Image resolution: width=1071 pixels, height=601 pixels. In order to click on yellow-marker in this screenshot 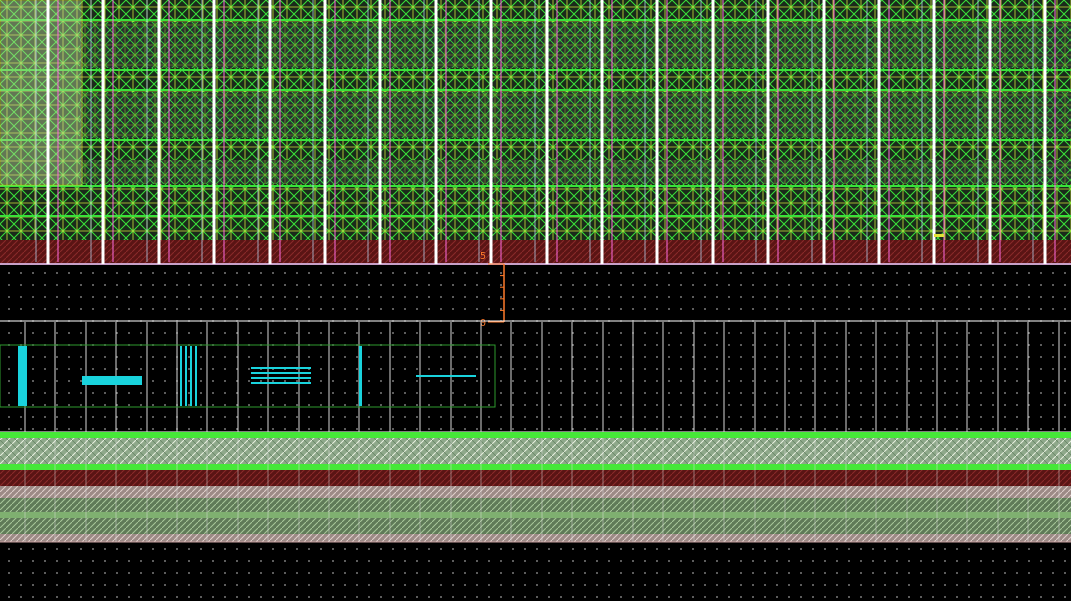, I will do `click(939, 235)`.